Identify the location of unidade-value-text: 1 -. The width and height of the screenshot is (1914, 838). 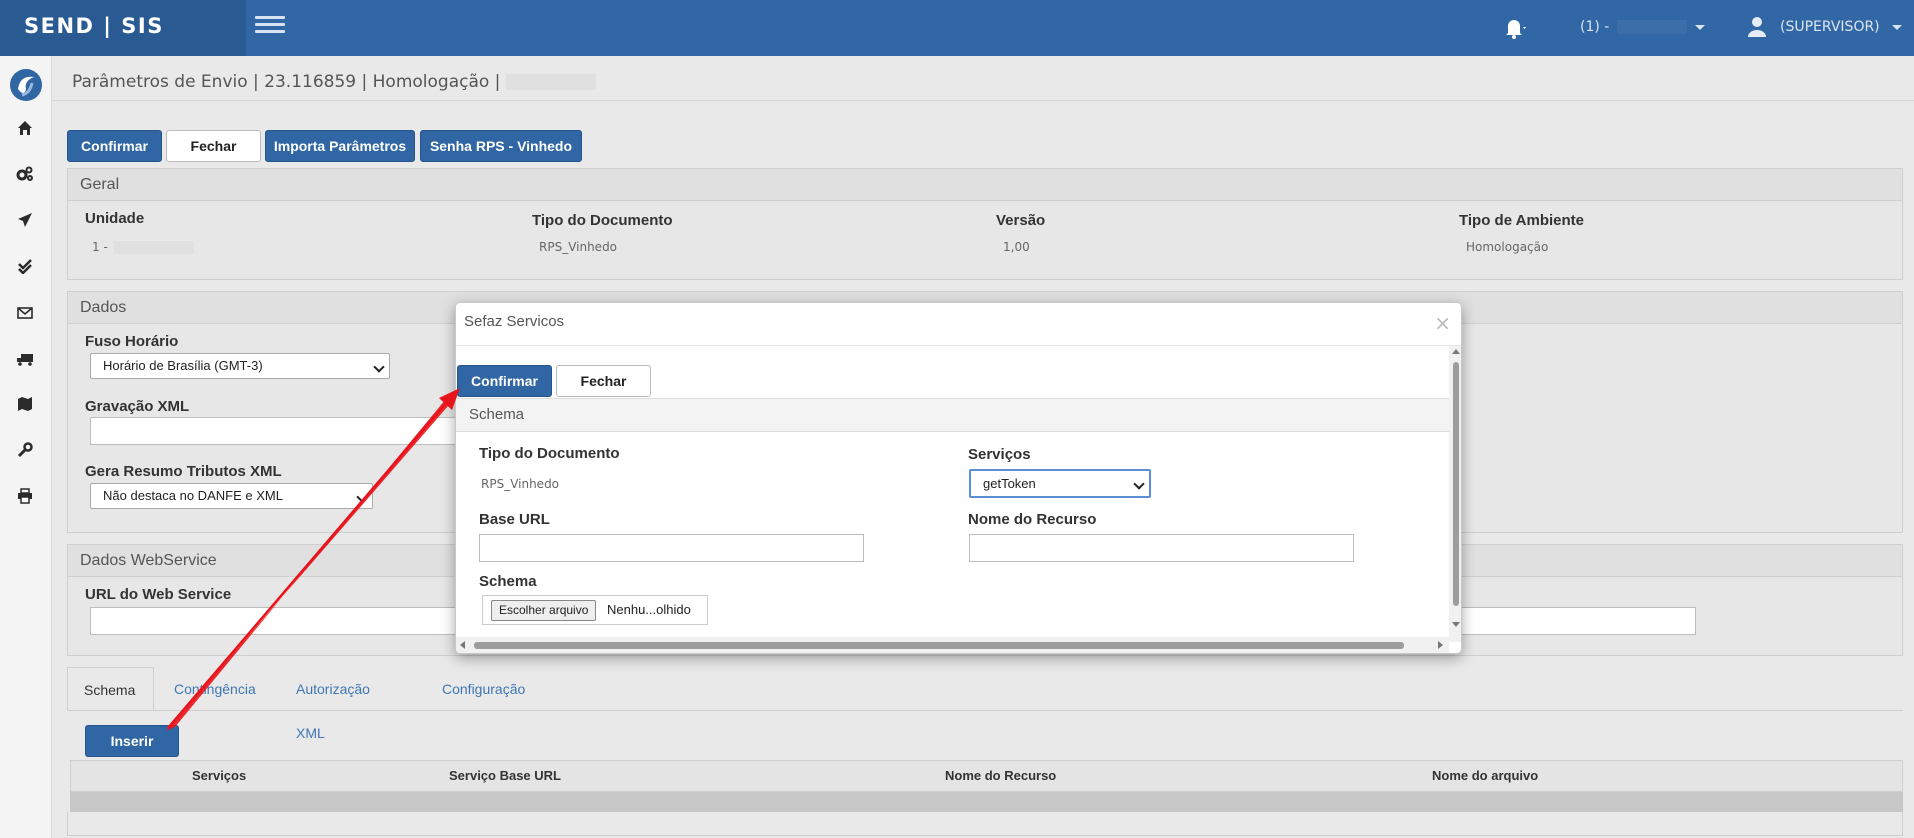
(100, 247).